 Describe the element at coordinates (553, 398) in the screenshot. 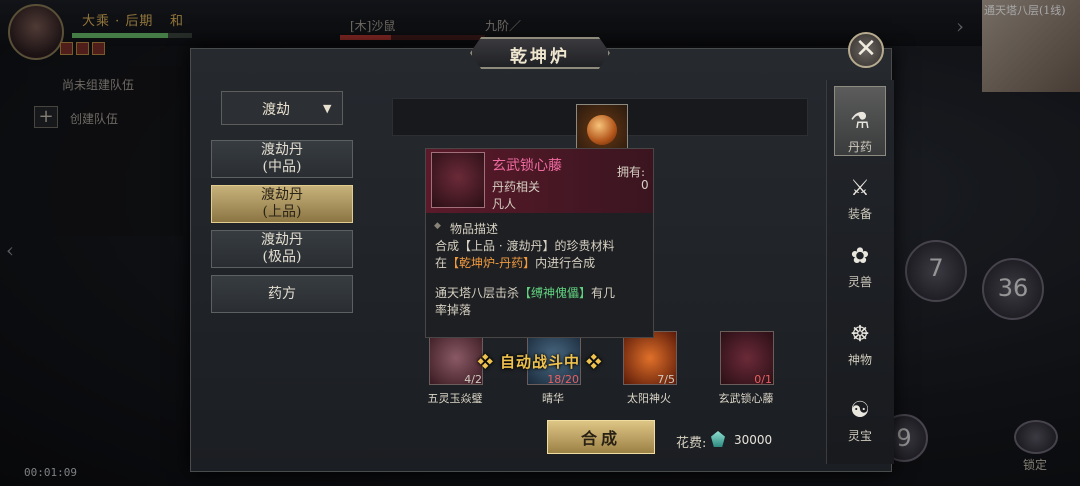

I see `material-name: 晴华` at that location.